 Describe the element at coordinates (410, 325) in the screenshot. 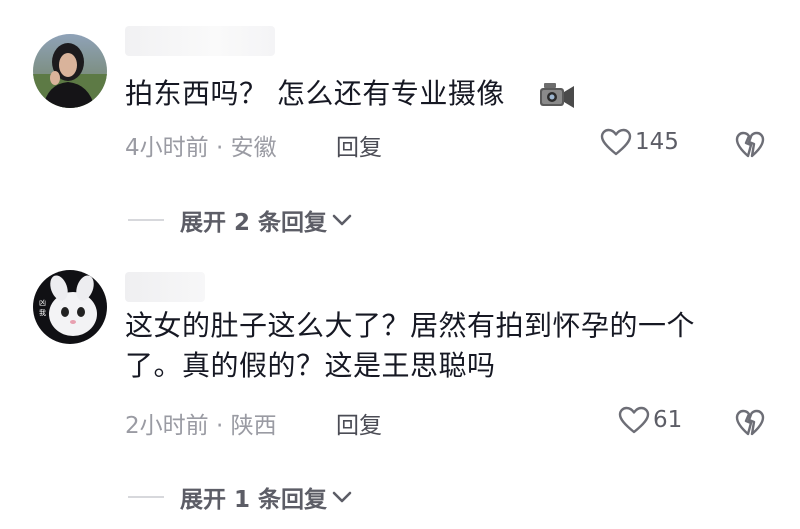

I see `comment-text-line: 这女的肚子这么大了？居然有拍到怀孕的一个` at that location.